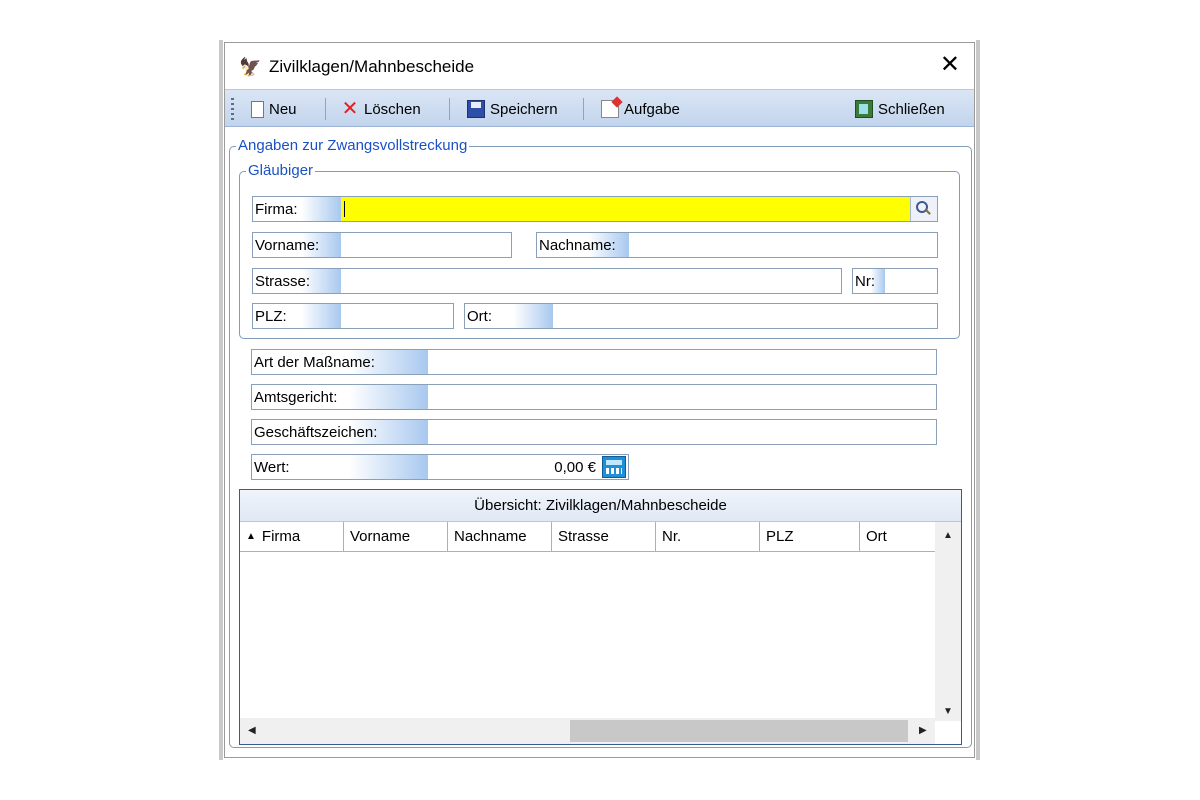 The image size is (1200, 800). What do you see at coordinates (783, 245) in the screenshot?
I see `nachname-input` at bounding box center [783, 245].